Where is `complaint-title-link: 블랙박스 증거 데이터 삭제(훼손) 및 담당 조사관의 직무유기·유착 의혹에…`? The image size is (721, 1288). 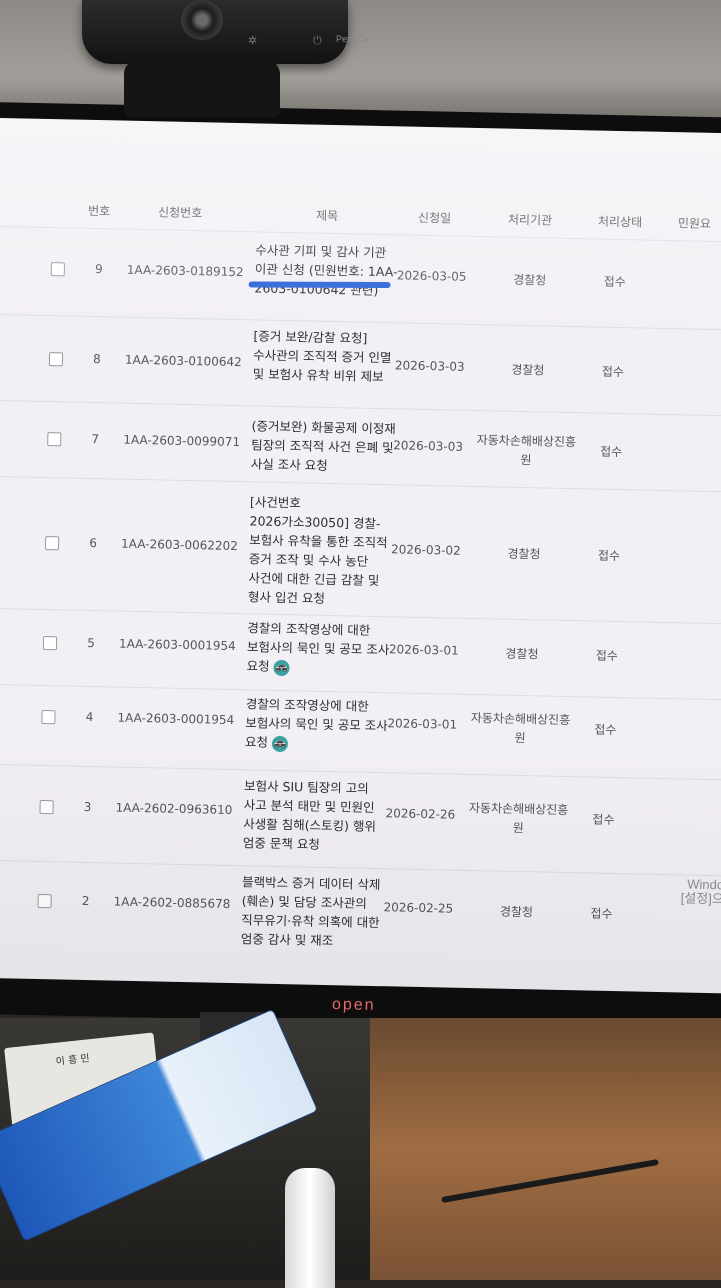 complaint-title-link: 블랙박스 증거 데이터 삭제(훼손) 및 담당 조사관의 직무유기·유착 의혹에… is located at coordinates (316, 916).